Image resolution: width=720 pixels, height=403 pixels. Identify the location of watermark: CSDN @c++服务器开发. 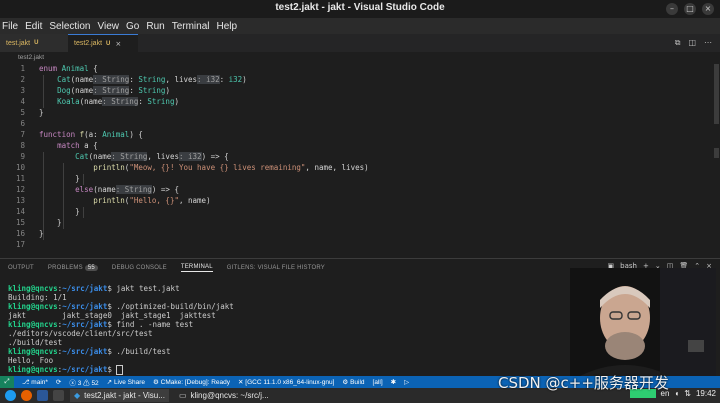
(583, 383).